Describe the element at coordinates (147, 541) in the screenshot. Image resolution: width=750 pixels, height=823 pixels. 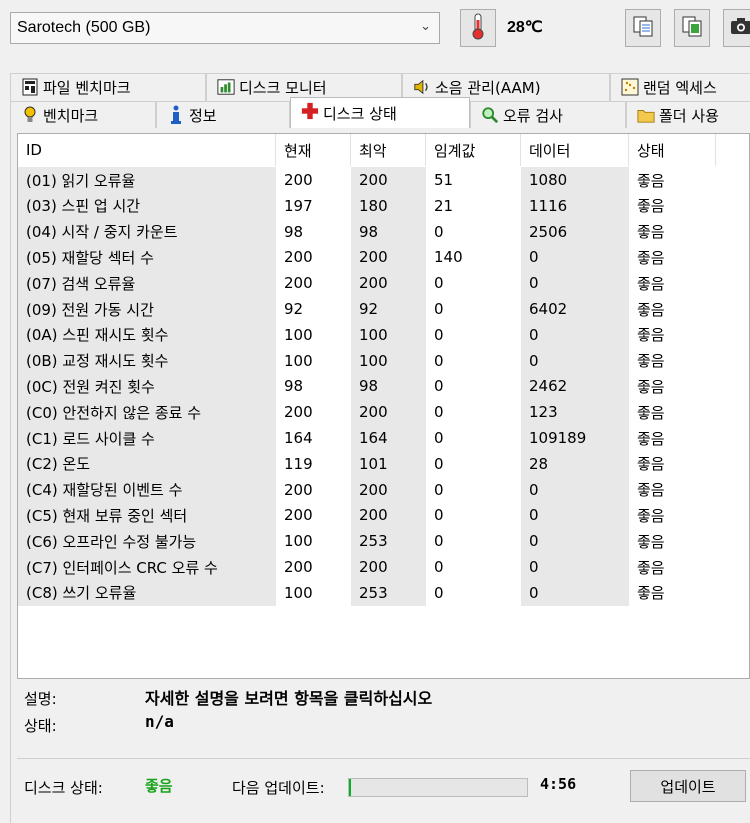
I see `cell-attribute: (C6) 오프라인 수정 불가능` at that location.